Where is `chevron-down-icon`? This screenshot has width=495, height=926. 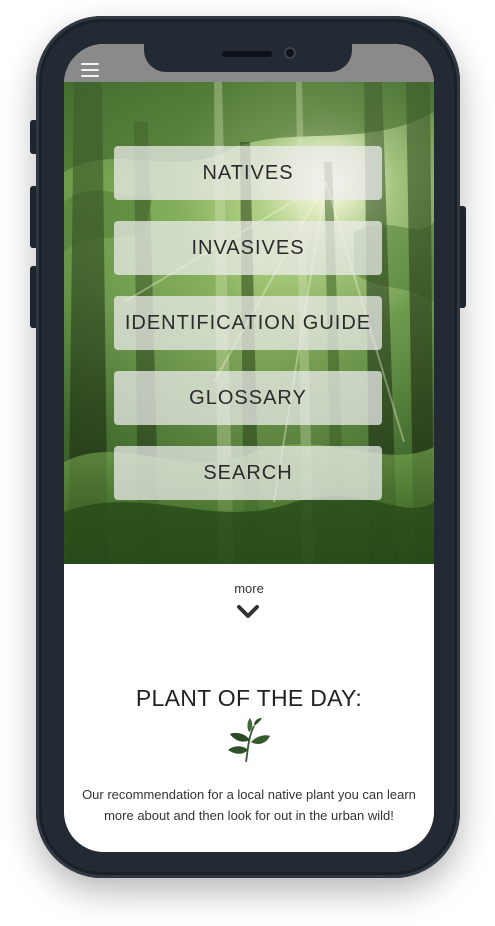 chevron-down-icon is located at coordinates (248, 612).